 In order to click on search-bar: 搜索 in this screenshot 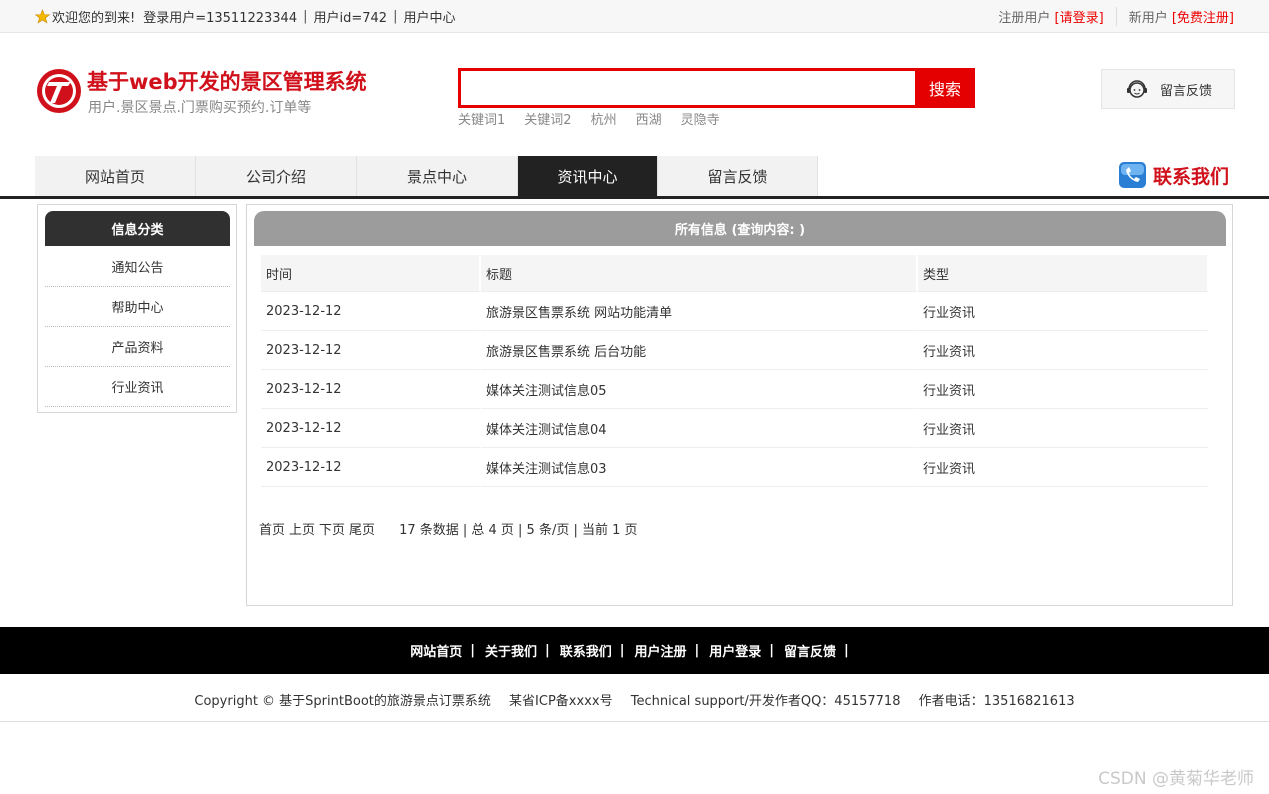, I will do `click(716, 88)`.